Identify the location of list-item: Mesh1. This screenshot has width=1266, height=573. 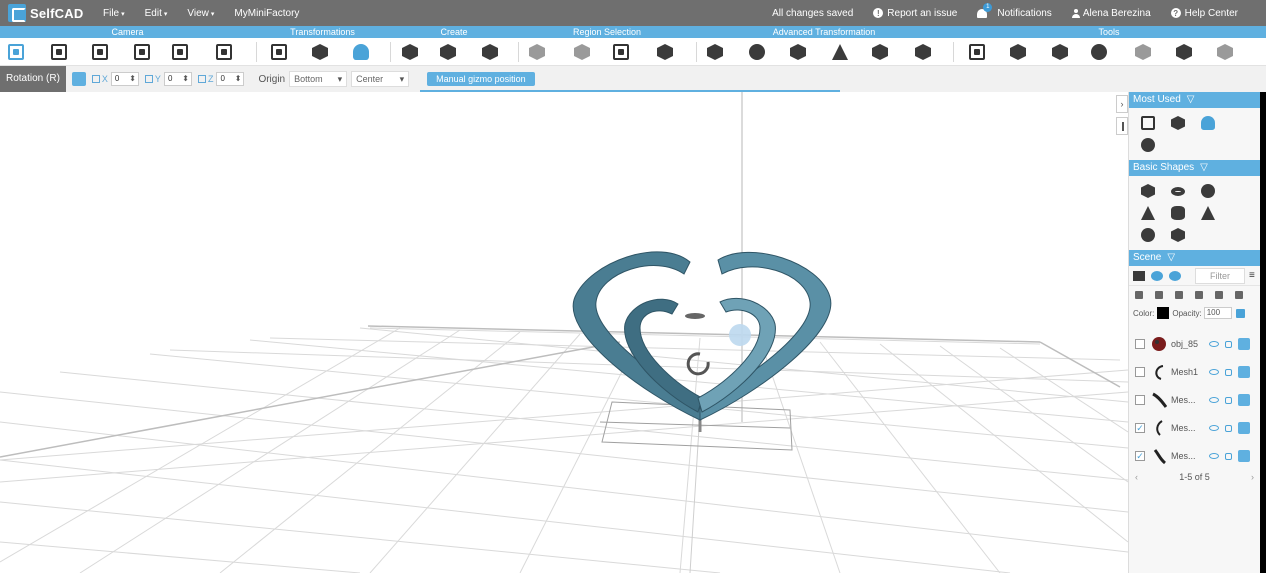
(1194, 372).